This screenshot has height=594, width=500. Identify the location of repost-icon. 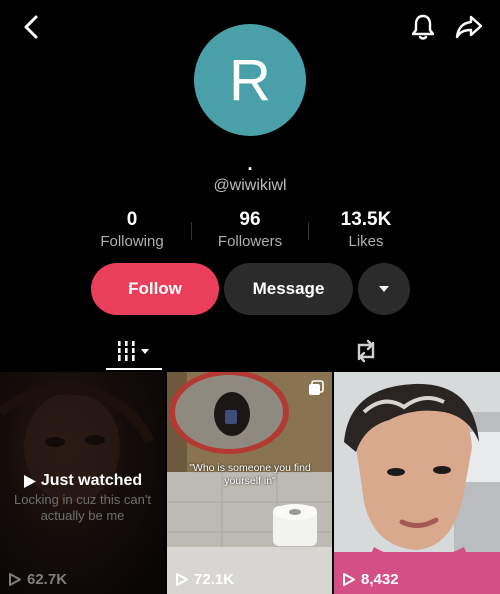
(366, 351).